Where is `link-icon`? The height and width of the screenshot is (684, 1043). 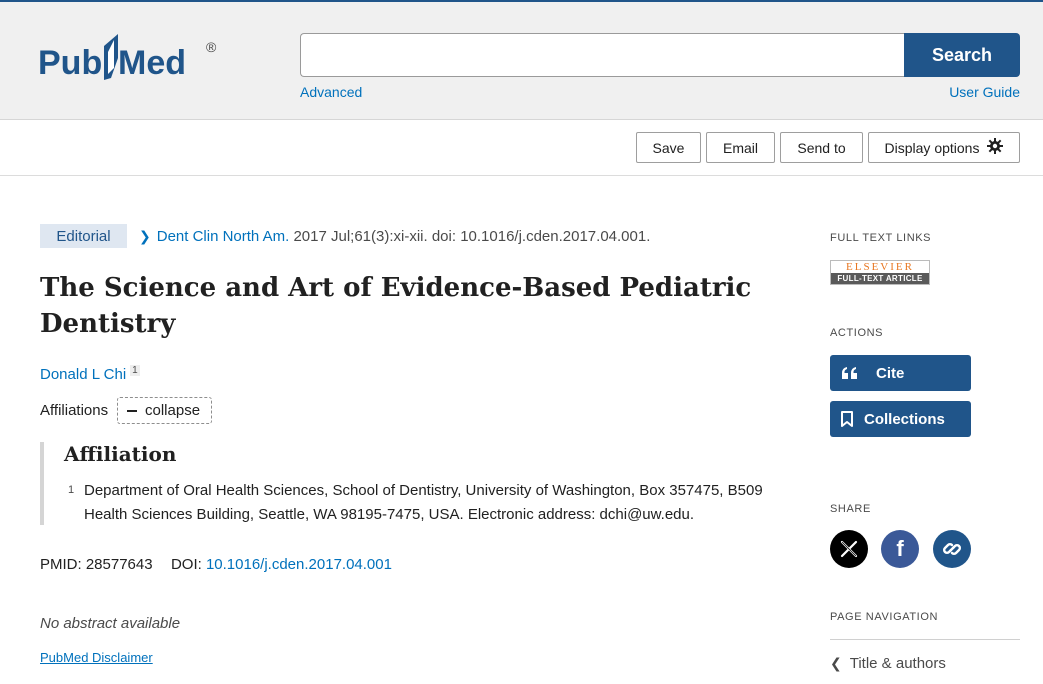
link-icon is located at coordinates (952, 549).